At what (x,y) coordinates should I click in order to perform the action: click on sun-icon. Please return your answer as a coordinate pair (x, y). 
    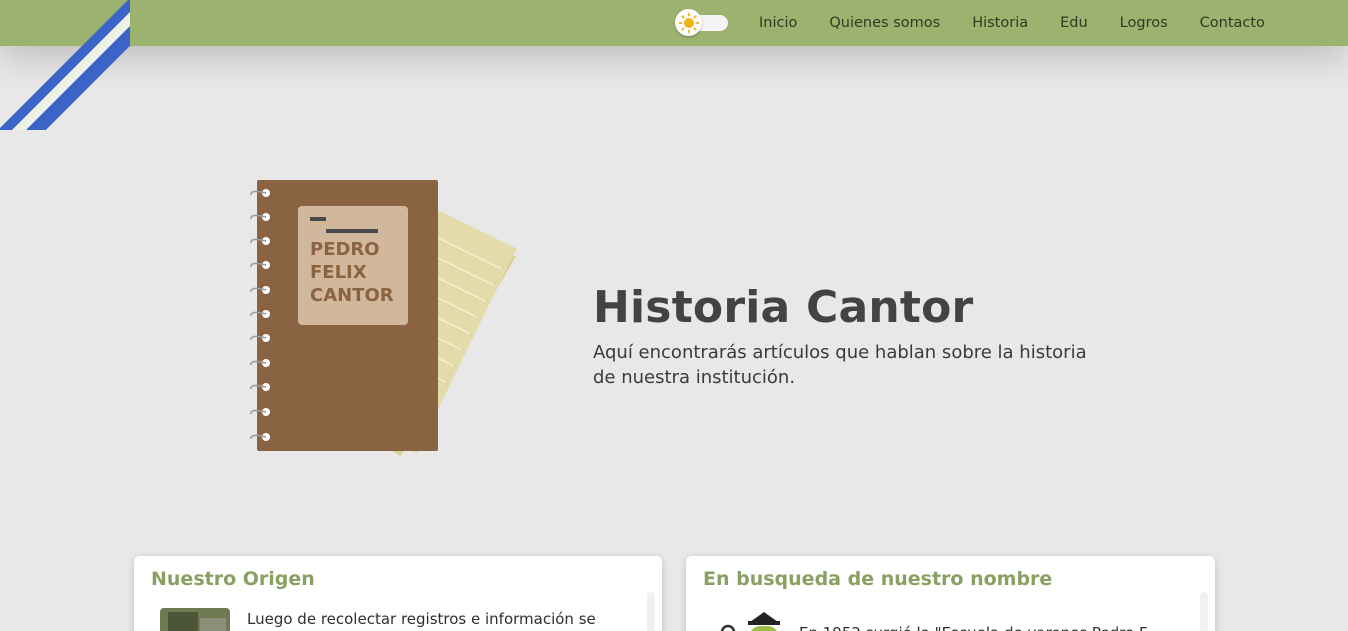
    Looking at the image, I should click on (688, 22).